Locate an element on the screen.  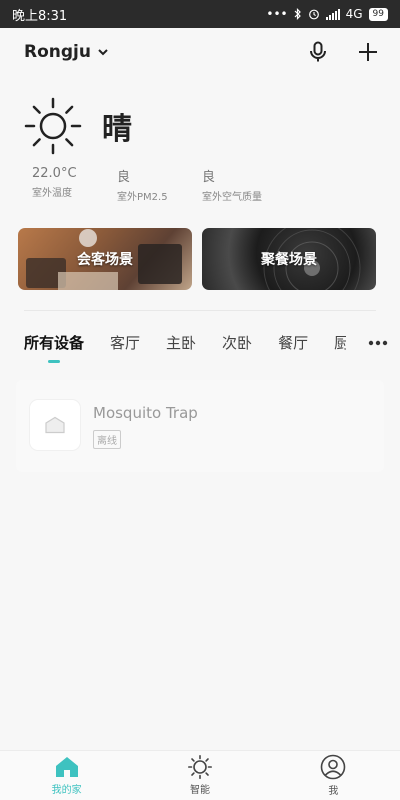
status-time: 晚上8:31 is located at coordinates (40, 16).